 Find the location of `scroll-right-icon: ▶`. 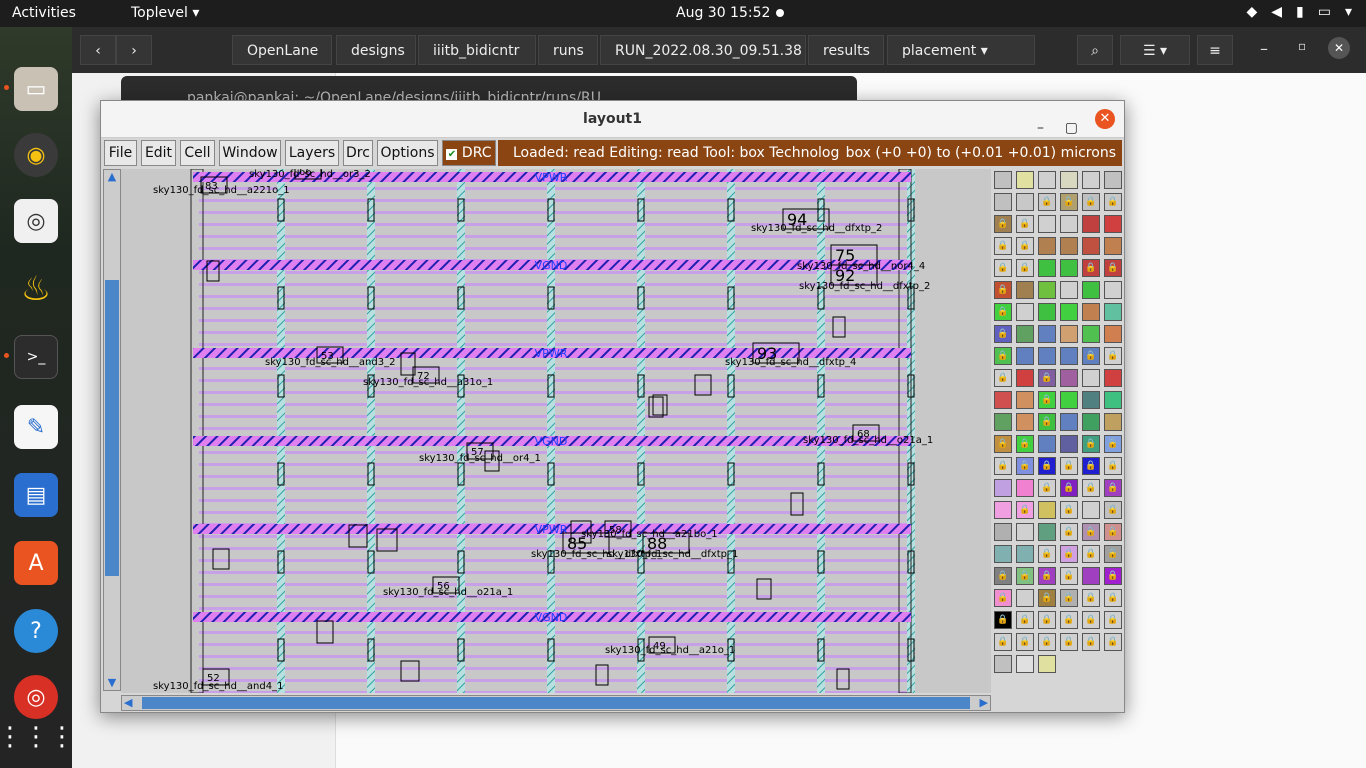

scroll-right-icon: ▶ is located at coordinates (984, 702).